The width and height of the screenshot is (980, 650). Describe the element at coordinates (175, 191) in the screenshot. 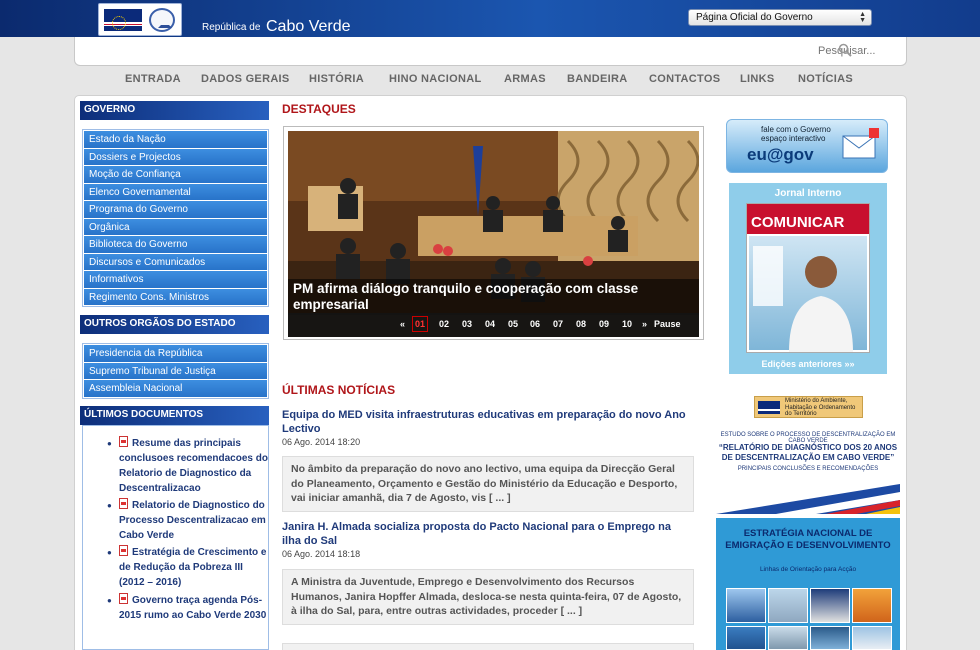

I see `menu-item-elenco: Elenco Governamental` at that location.